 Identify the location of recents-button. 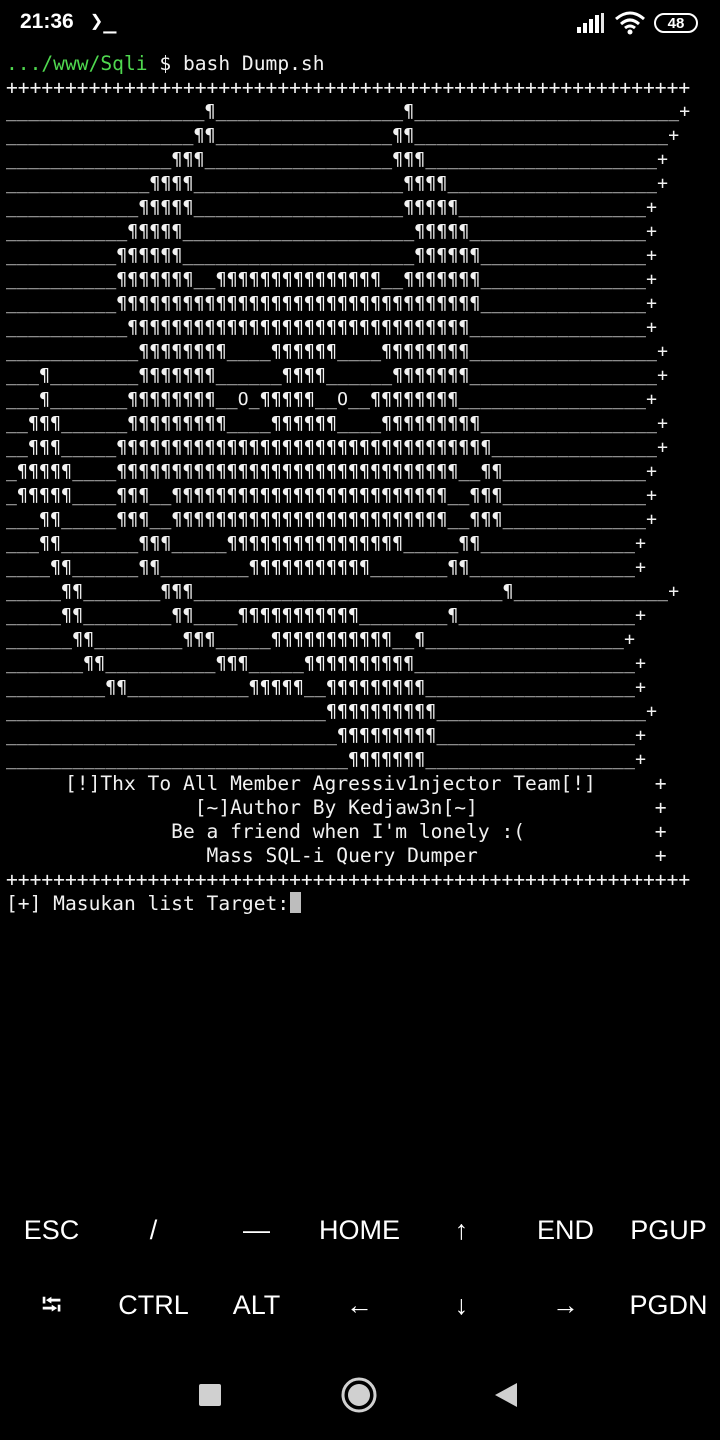
(210, 1395).